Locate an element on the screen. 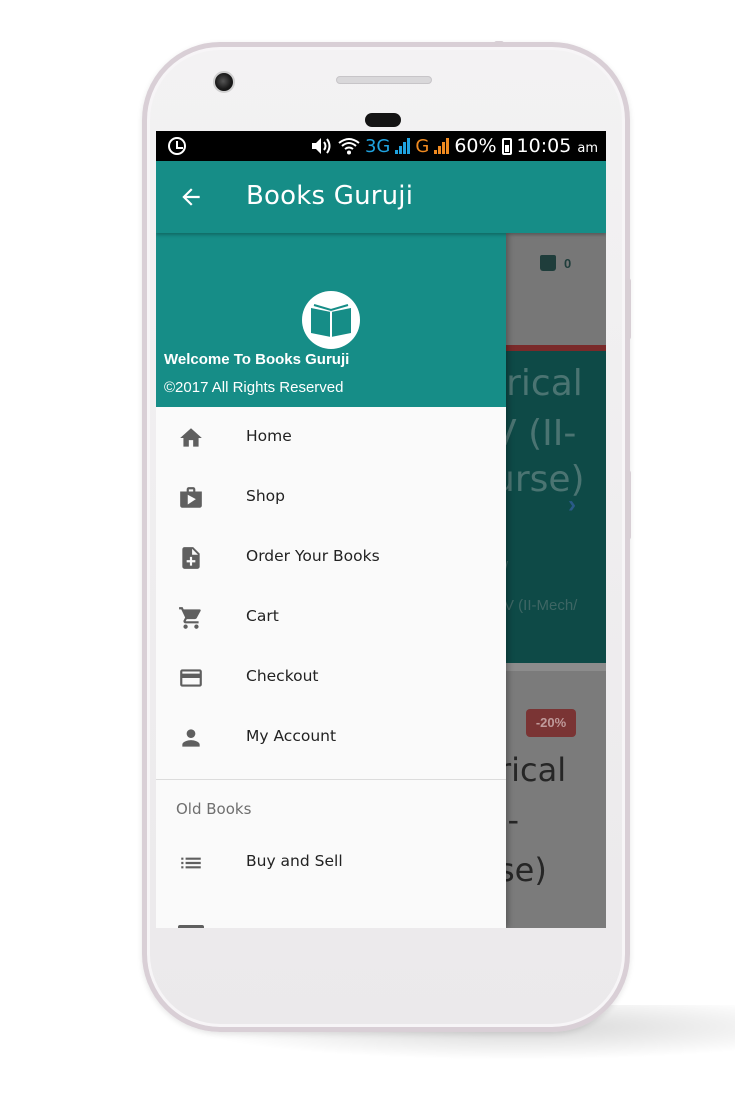 The width and height of the screenshot is (735, 1102). menu-item-label: Cart is located at coordinates (262, 616).